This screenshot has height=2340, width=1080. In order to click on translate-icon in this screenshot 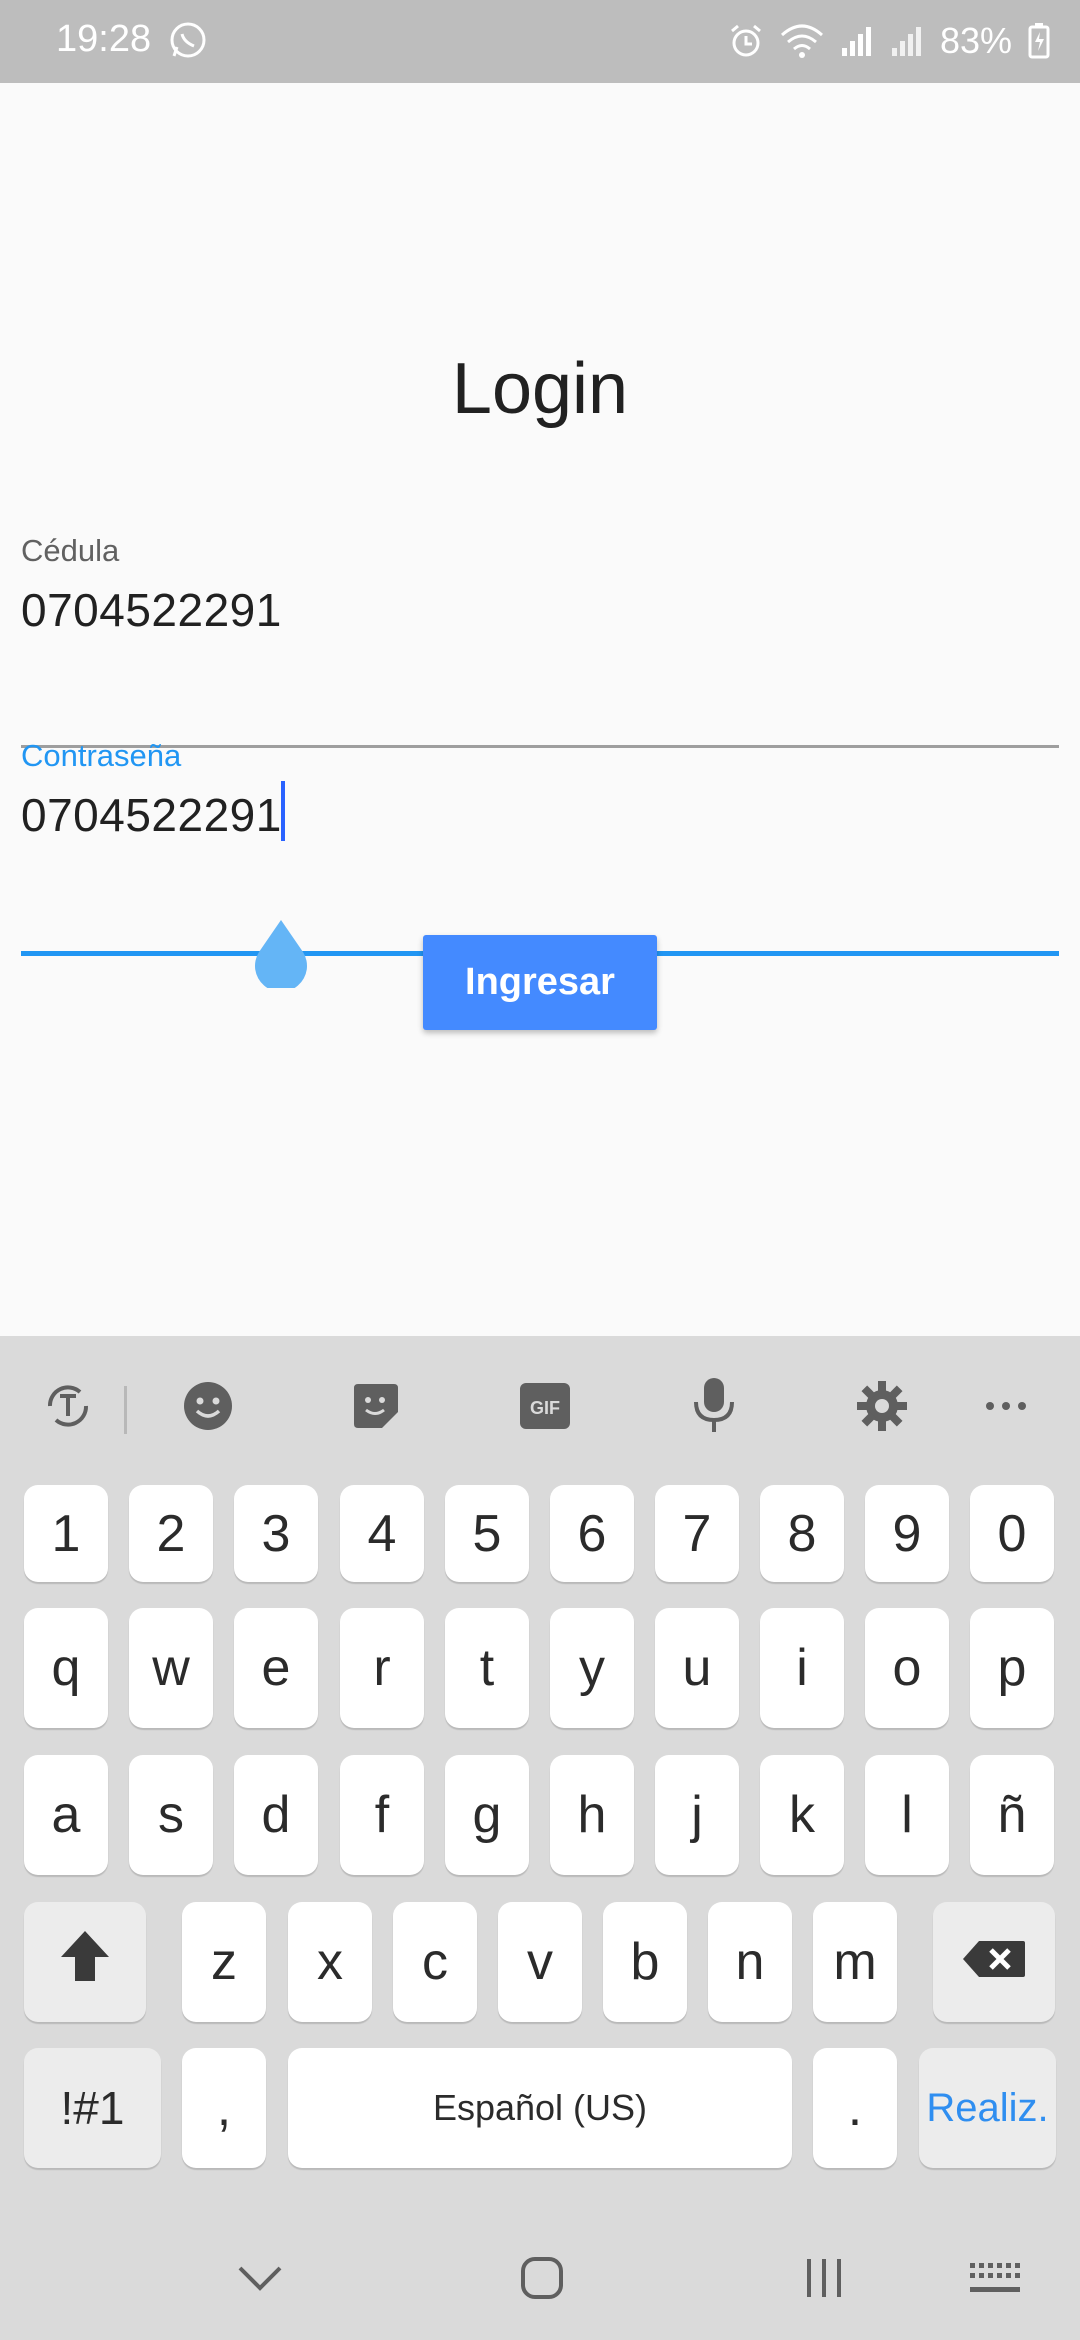, I will do `click(68, 1406)`.